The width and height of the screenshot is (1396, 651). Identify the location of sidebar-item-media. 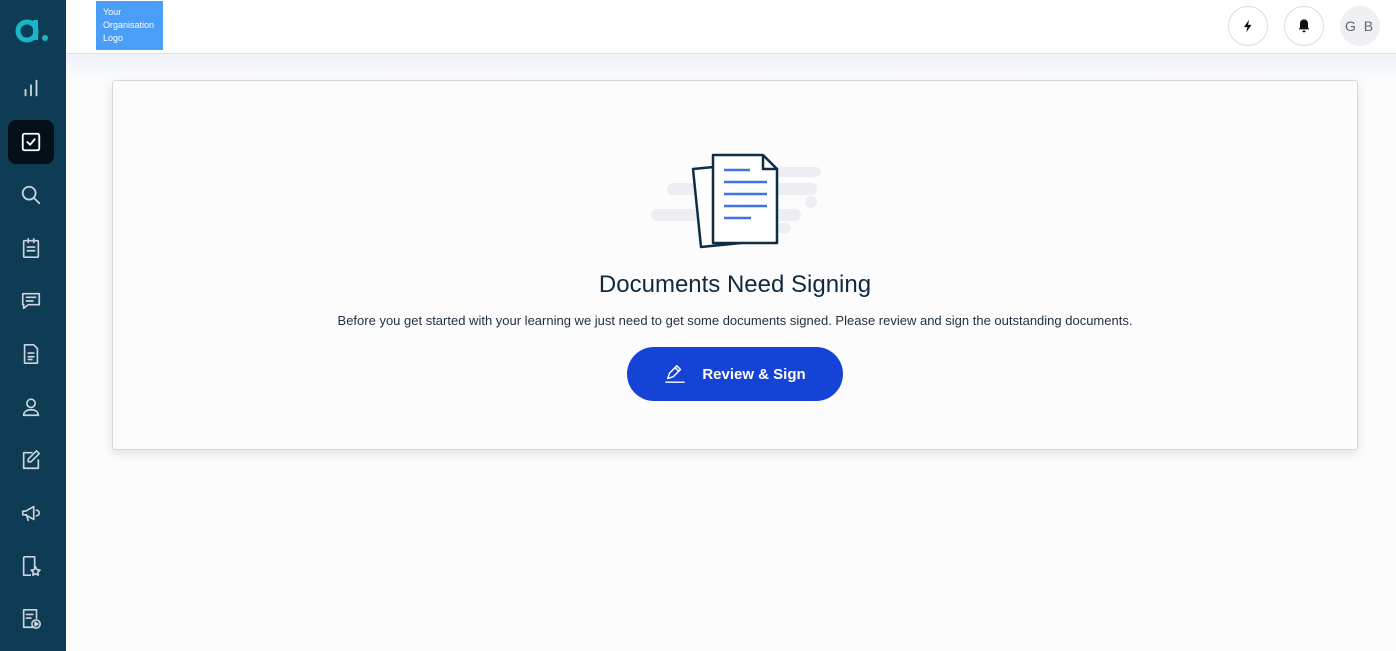
(31, 619).